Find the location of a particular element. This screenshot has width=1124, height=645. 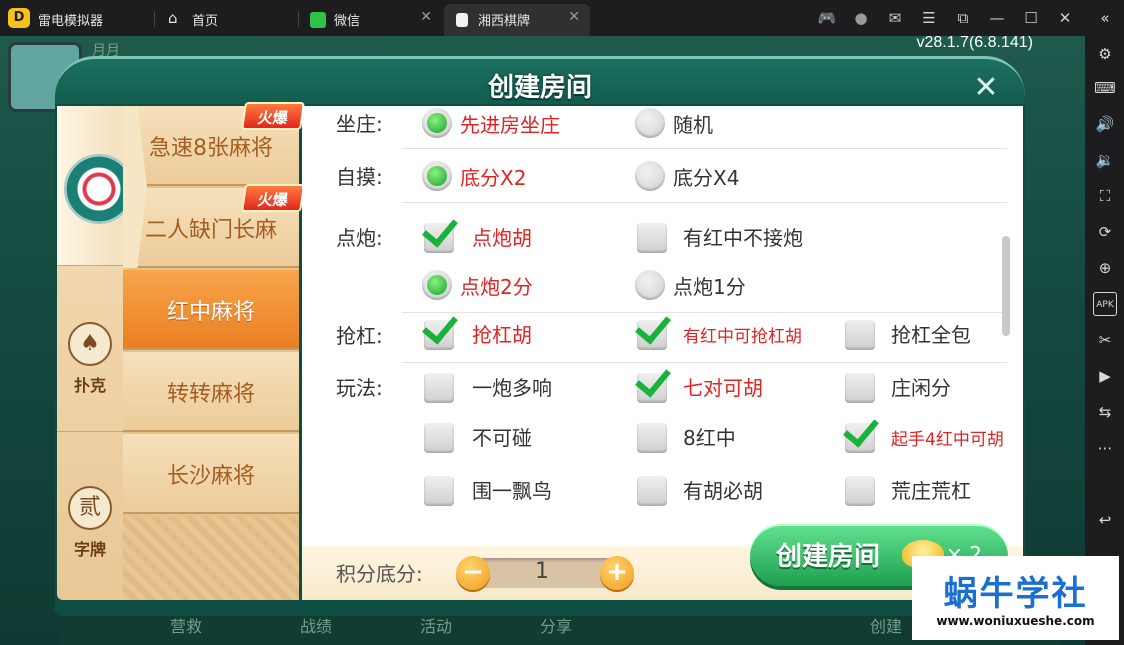

scrollbar is located at coordinates (1006, 286).